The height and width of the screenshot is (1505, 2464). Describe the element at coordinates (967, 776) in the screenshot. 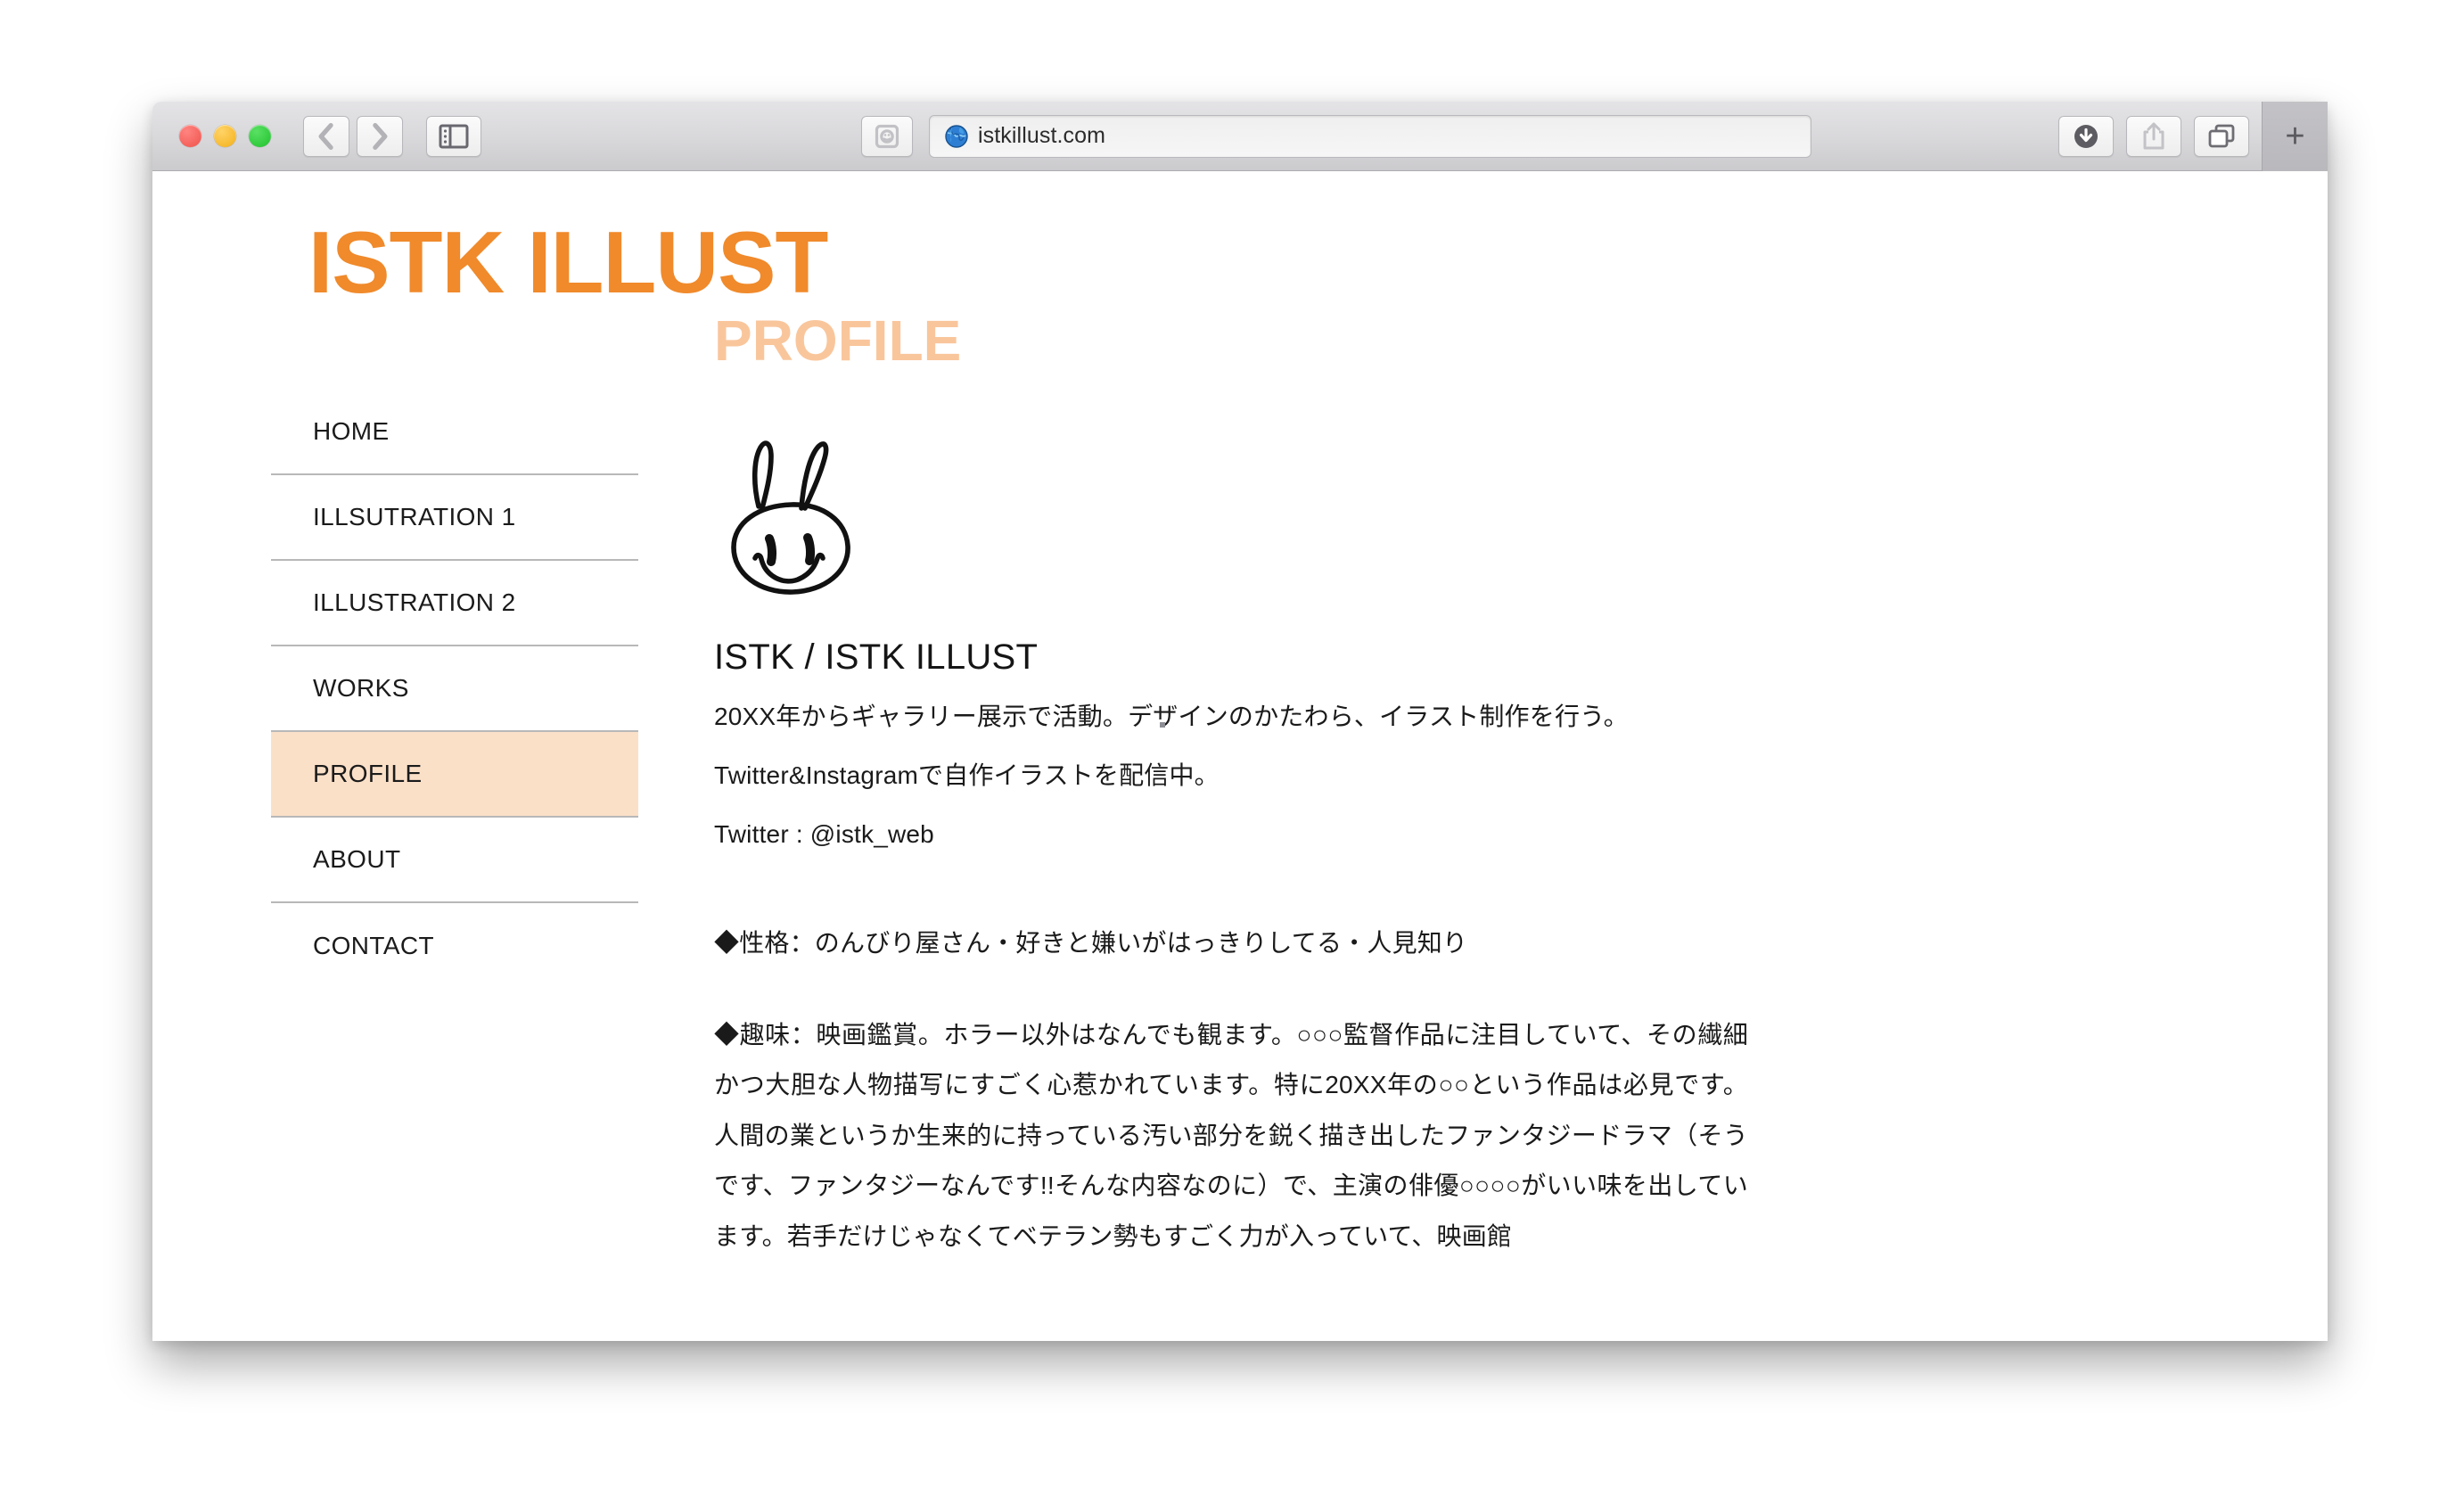

I see `profile-social-line: Twitter&Instagramで自作イラストを配信中。` at that location.